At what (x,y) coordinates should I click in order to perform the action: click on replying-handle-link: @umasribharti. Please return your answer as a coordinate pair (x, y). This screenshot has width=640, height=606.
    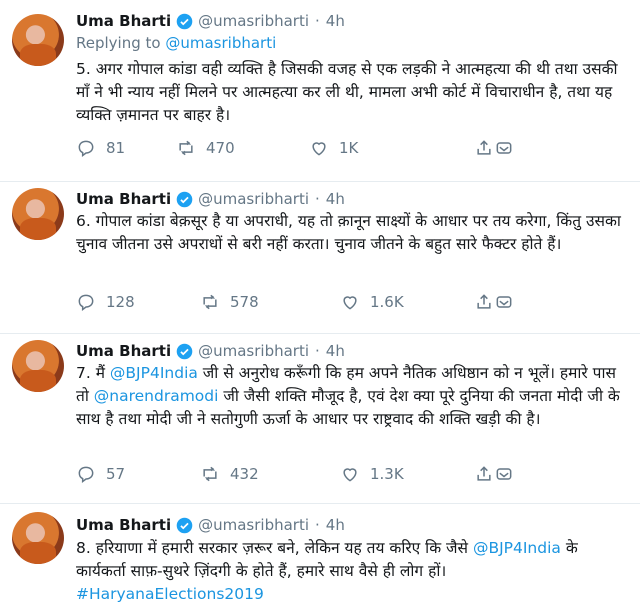
    Looking at the image, I should click on (220, 43).